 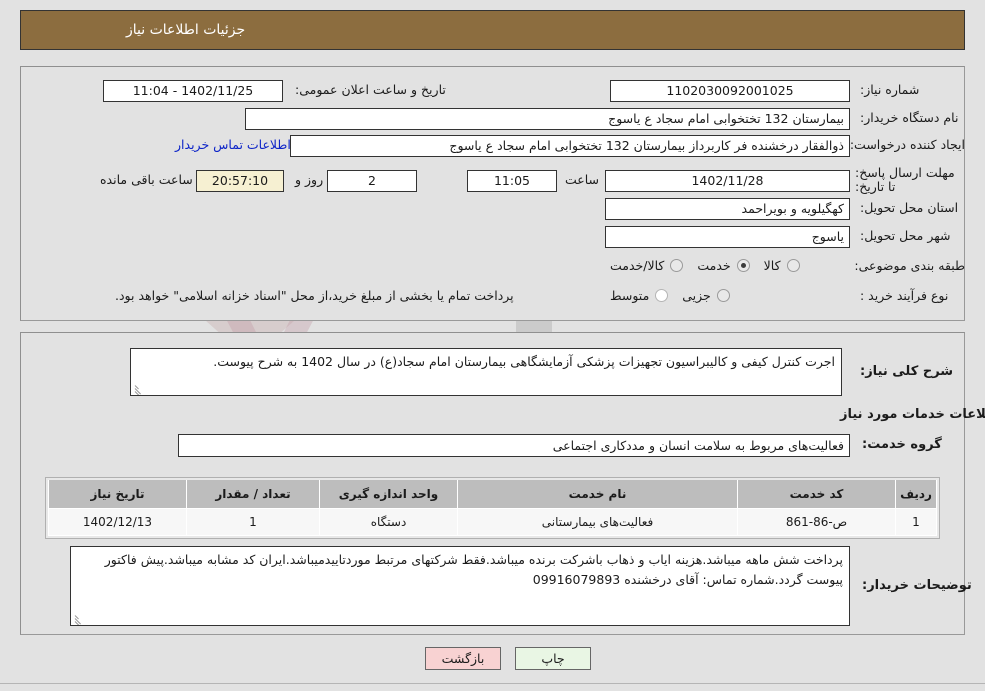 What do you see at coordinates (727, 181) in the screenshot?
I see `deadline-date-value: 1402/11/28` at bounding box center [727, 181].